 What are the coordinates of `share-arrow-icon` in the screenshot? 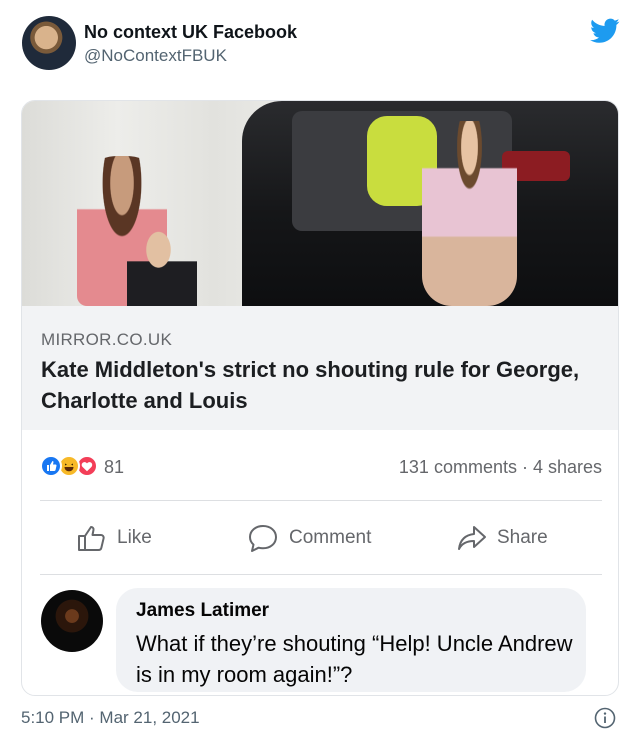 It's located at (472, 538).